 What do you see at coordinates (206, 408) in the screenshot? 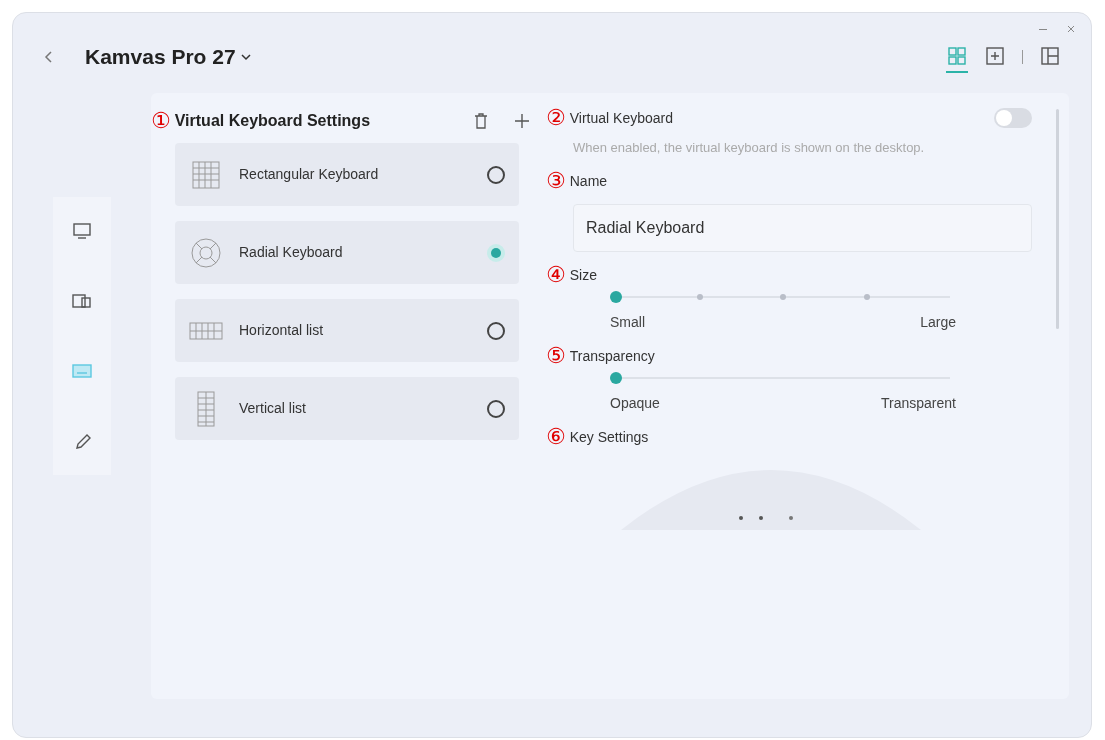
I see `column-keyboard-icon` at bounding box center [206, 408].